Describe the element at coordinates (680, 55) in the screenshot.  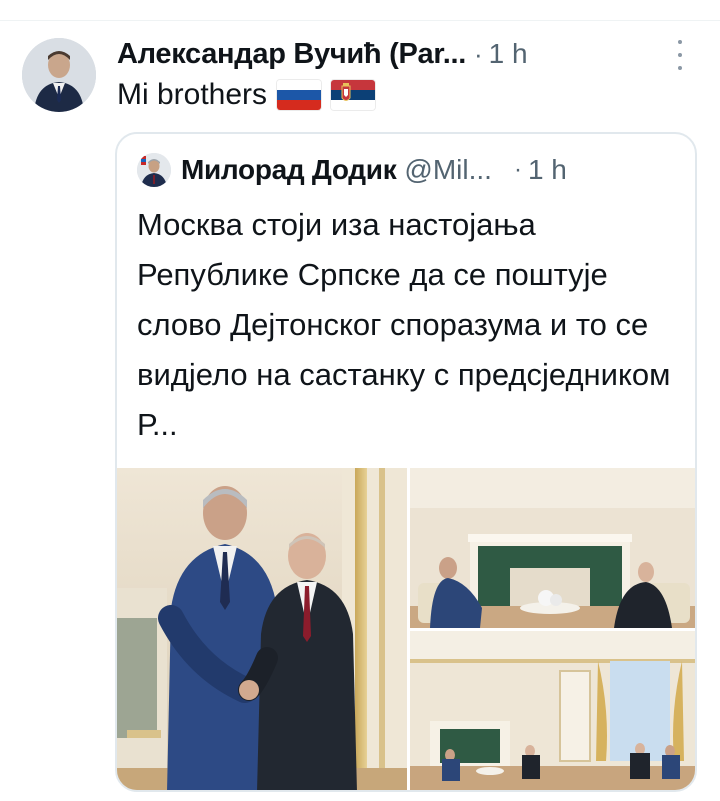
I see `more-options-icon` at that location.